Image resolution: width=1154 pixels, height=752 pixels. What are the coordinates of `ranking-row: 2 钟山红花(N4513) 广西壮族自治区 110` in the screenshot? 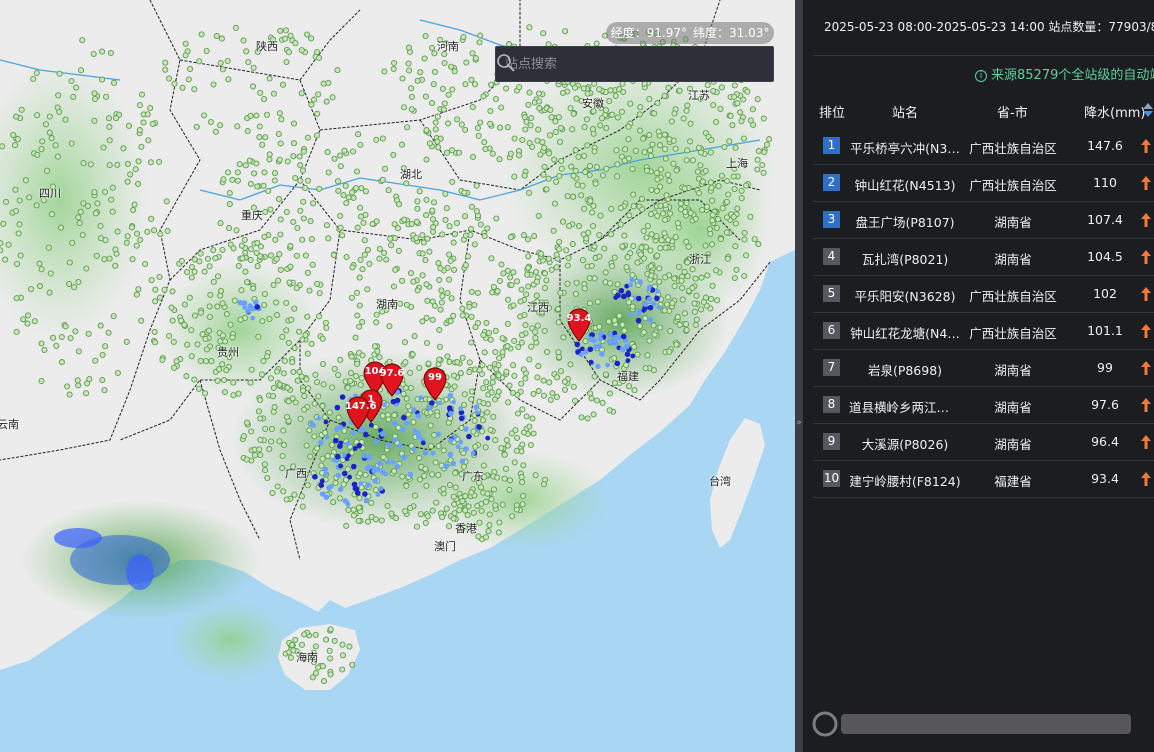 It's located at (983, 183).